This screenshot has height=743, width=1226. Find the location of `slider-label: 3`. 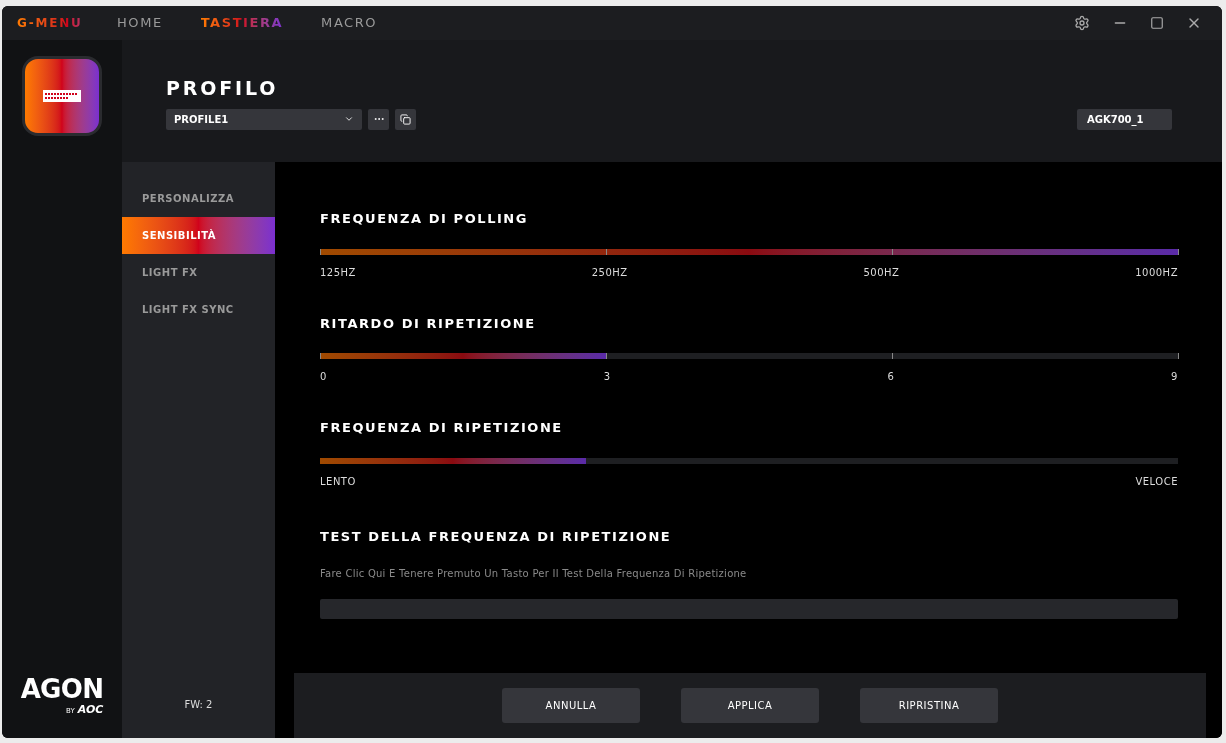

slider-label: 3 is located at coordinates (607, 377).